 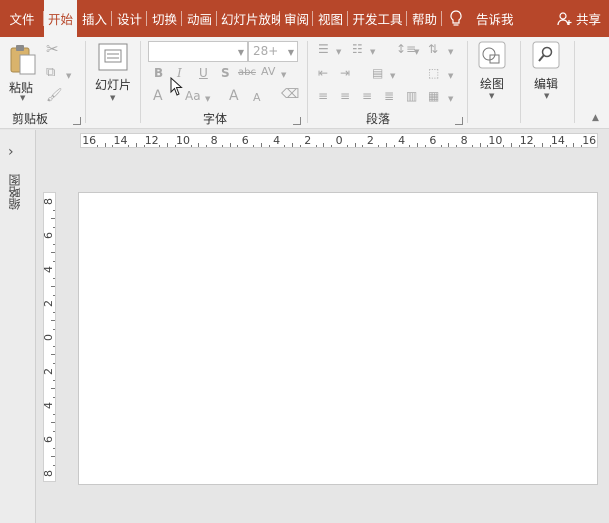 I want to click on increase-indent-icon: ⇥, so click(x=345, y=73).